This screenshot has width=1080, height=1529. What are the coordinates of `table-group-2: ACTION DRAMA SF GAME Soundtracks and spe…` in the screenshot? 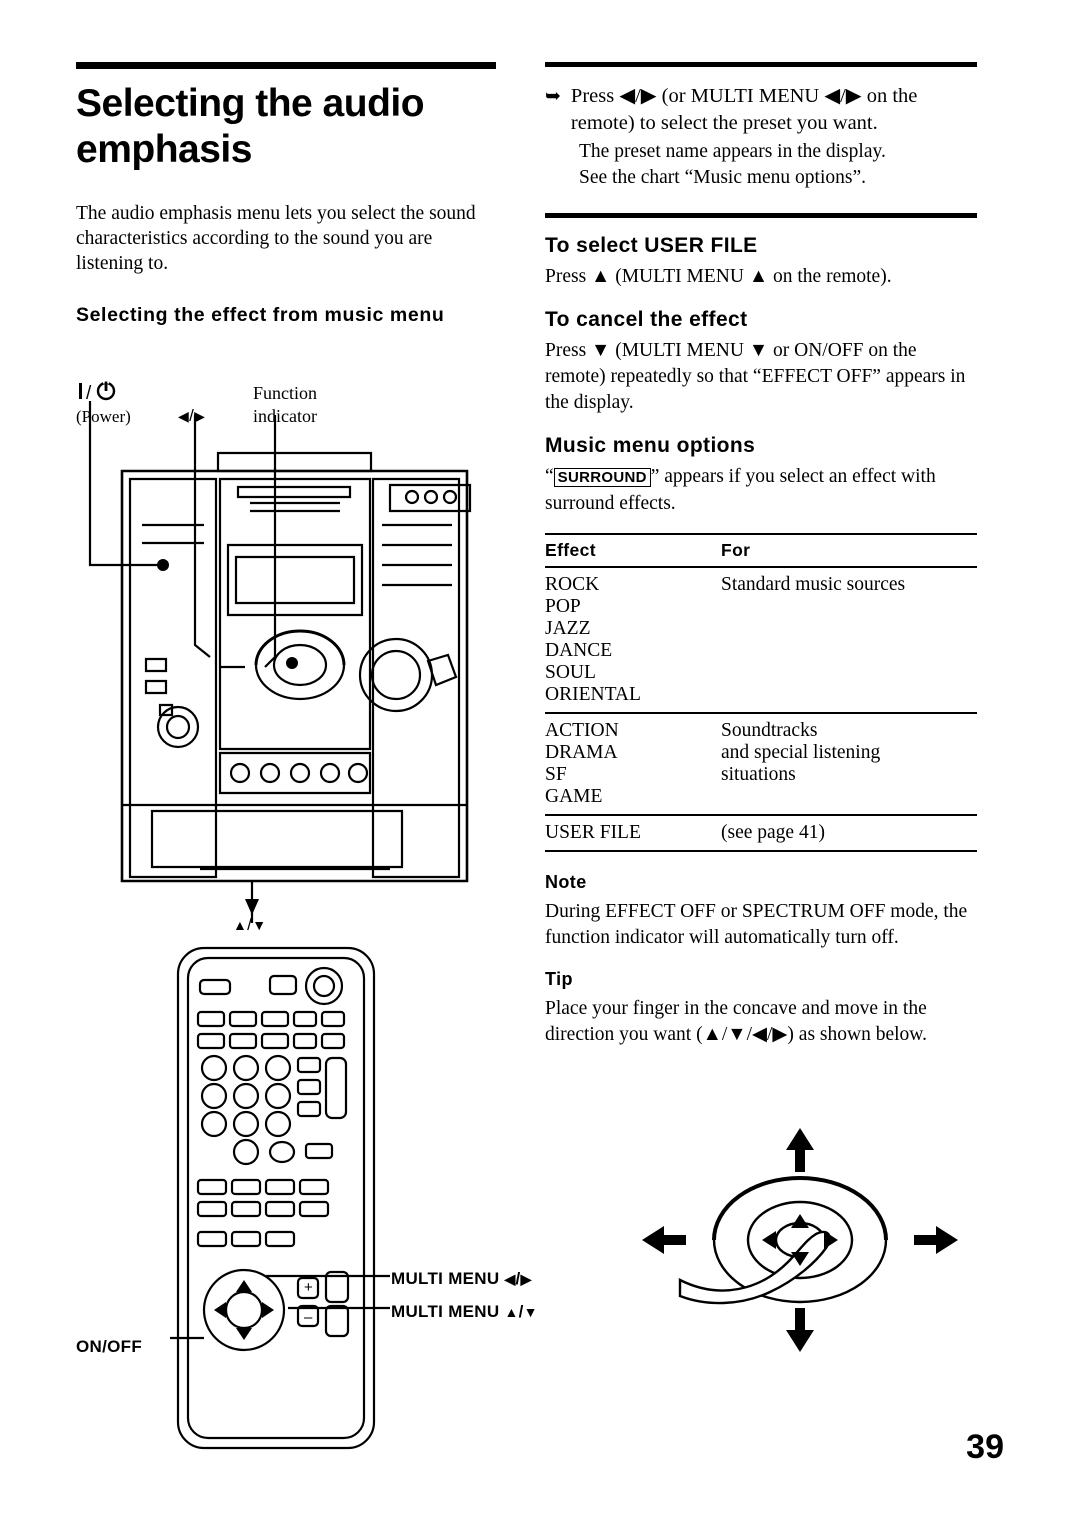 It's located at (761, 761).